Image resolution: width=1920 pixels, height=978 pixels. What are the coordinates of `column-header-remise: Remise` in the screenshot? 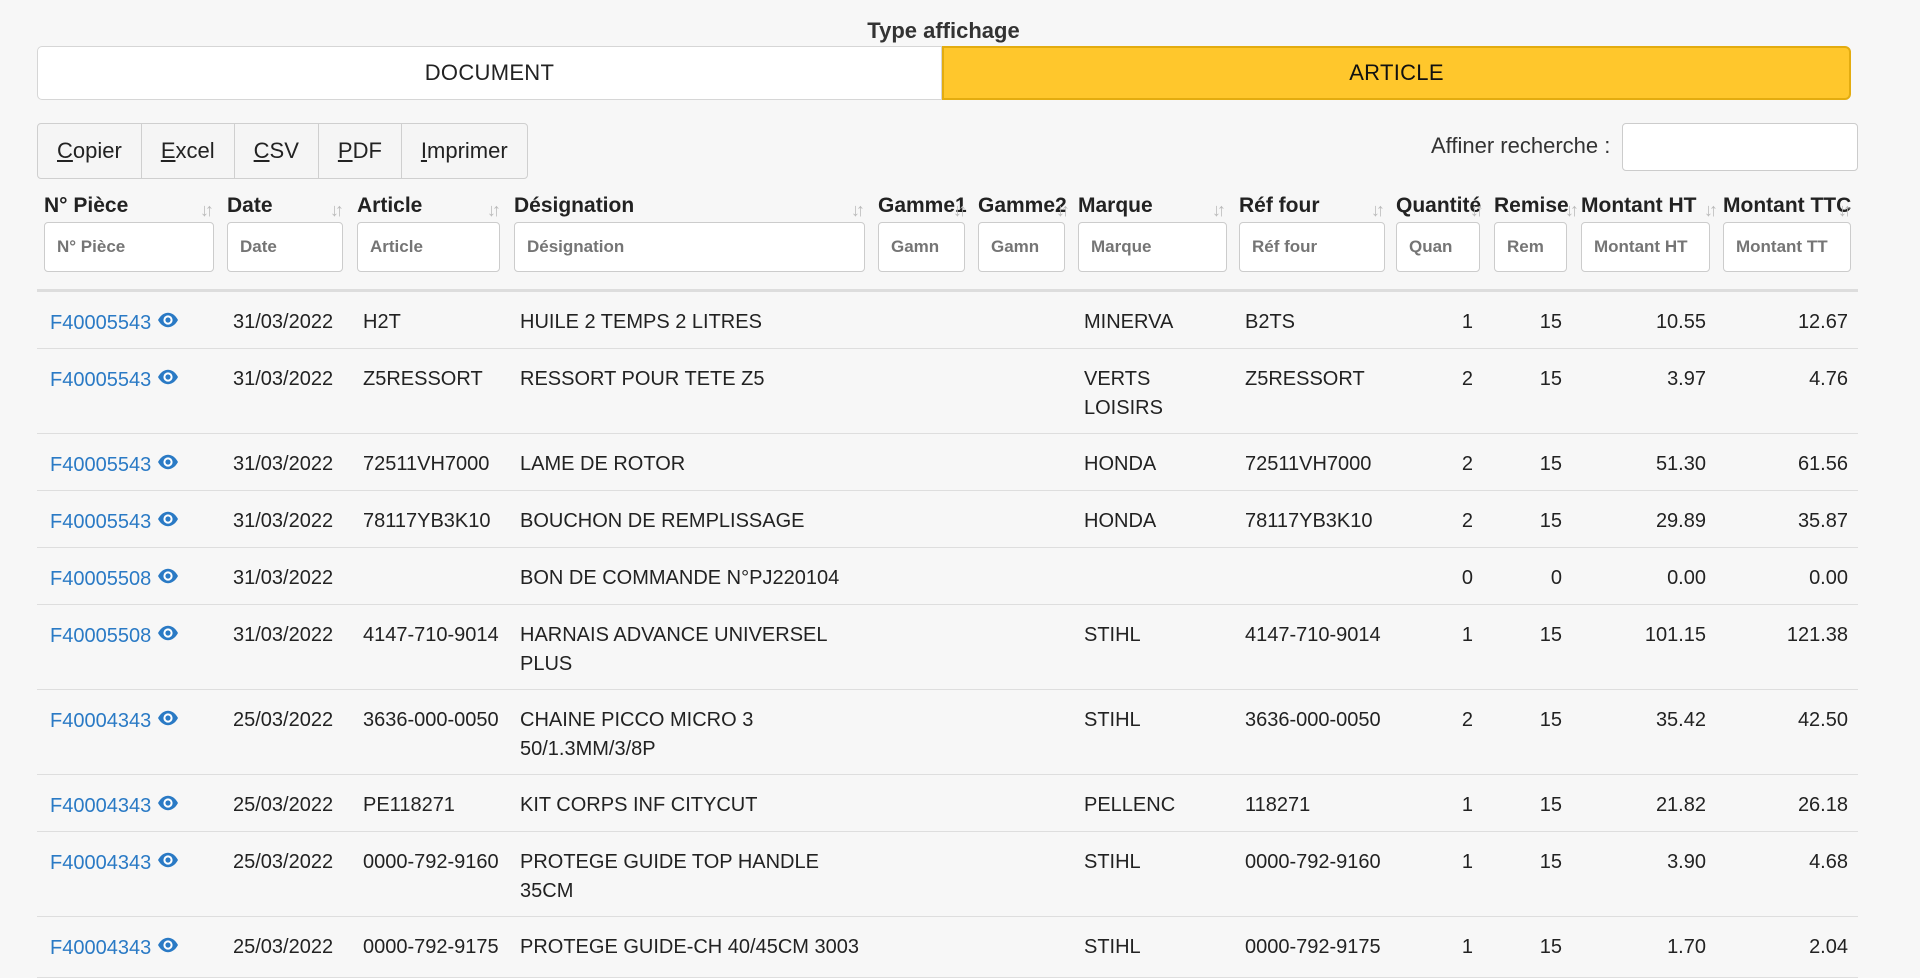 It's located at (1531, 206).